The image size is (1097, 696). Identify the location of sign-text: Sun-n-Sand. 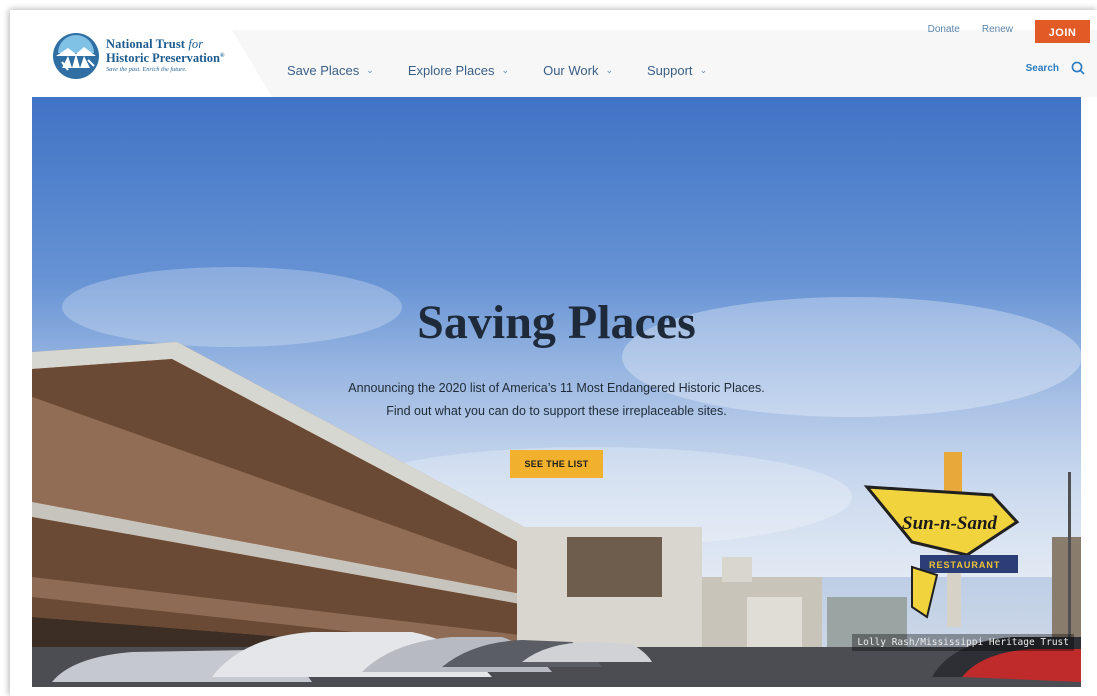
(950, 523).